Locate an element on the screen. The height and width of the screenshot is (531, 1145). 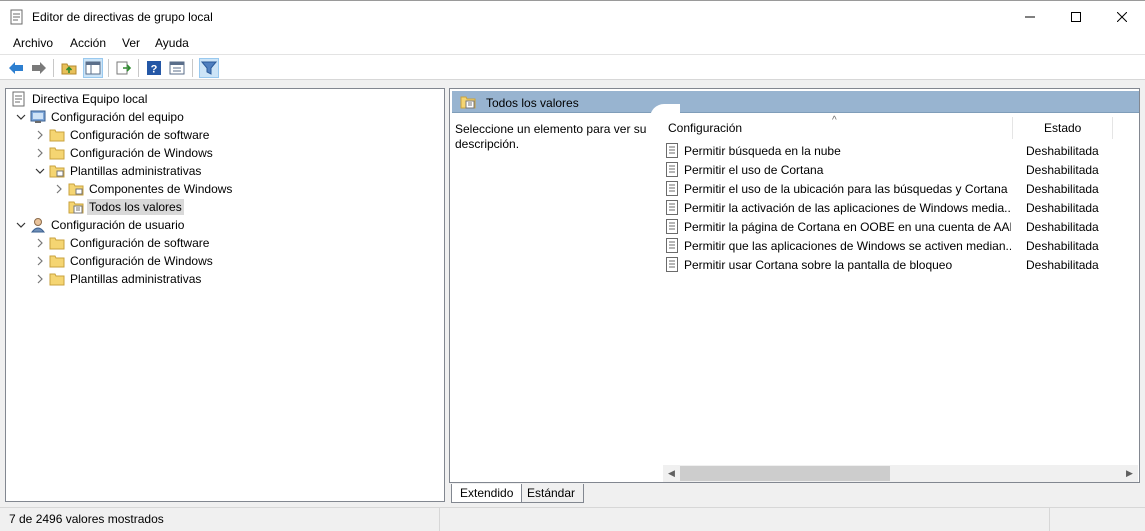
tree-item-usuario-configuracion-de-windows: Configuración de Windows is located at coordinates (124, 261).